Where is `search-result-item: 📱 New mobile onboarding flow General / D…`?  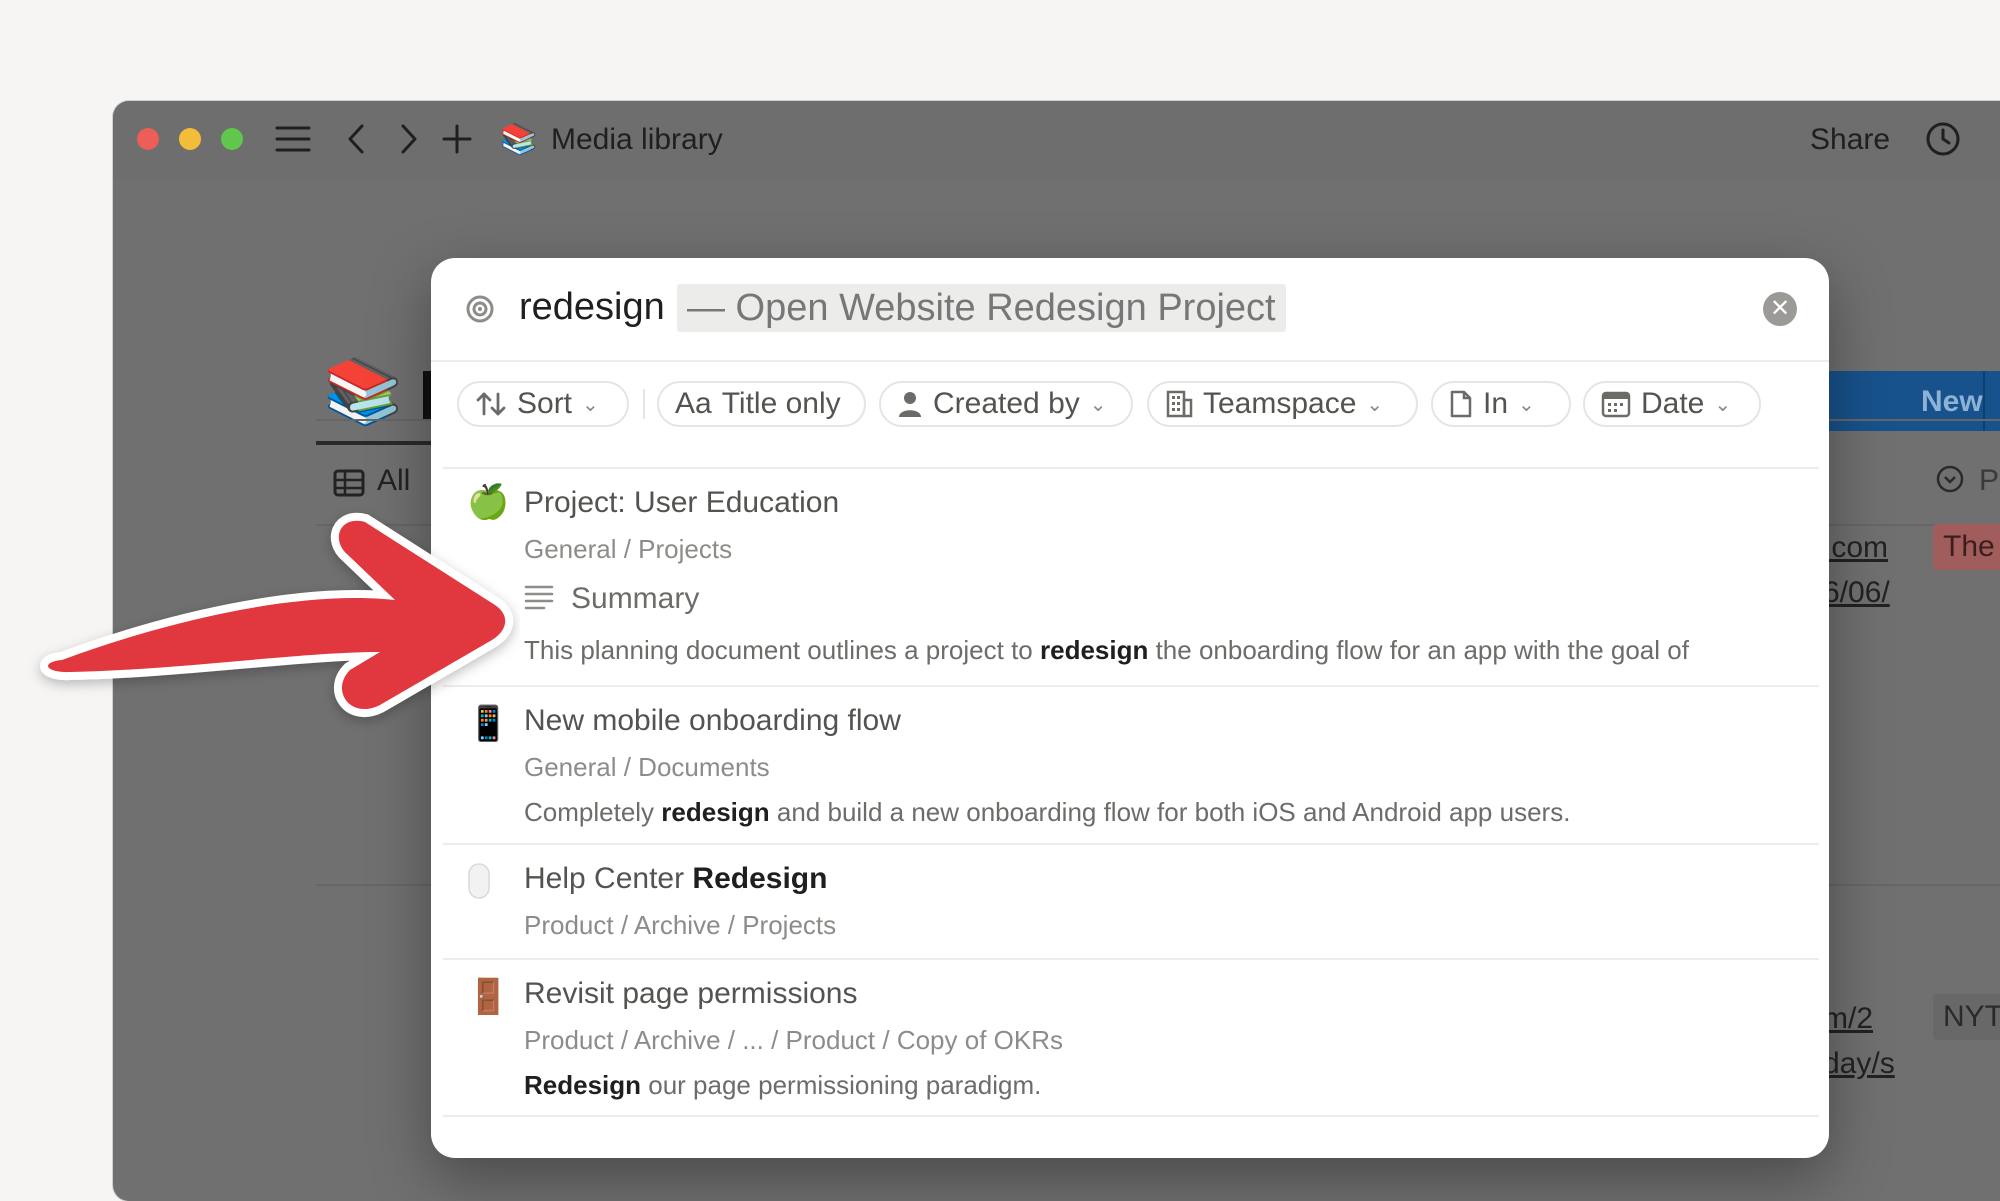
search-result-item: 📱 New mobile onboarding flow General / D… is located at coordinates (1130, 765).